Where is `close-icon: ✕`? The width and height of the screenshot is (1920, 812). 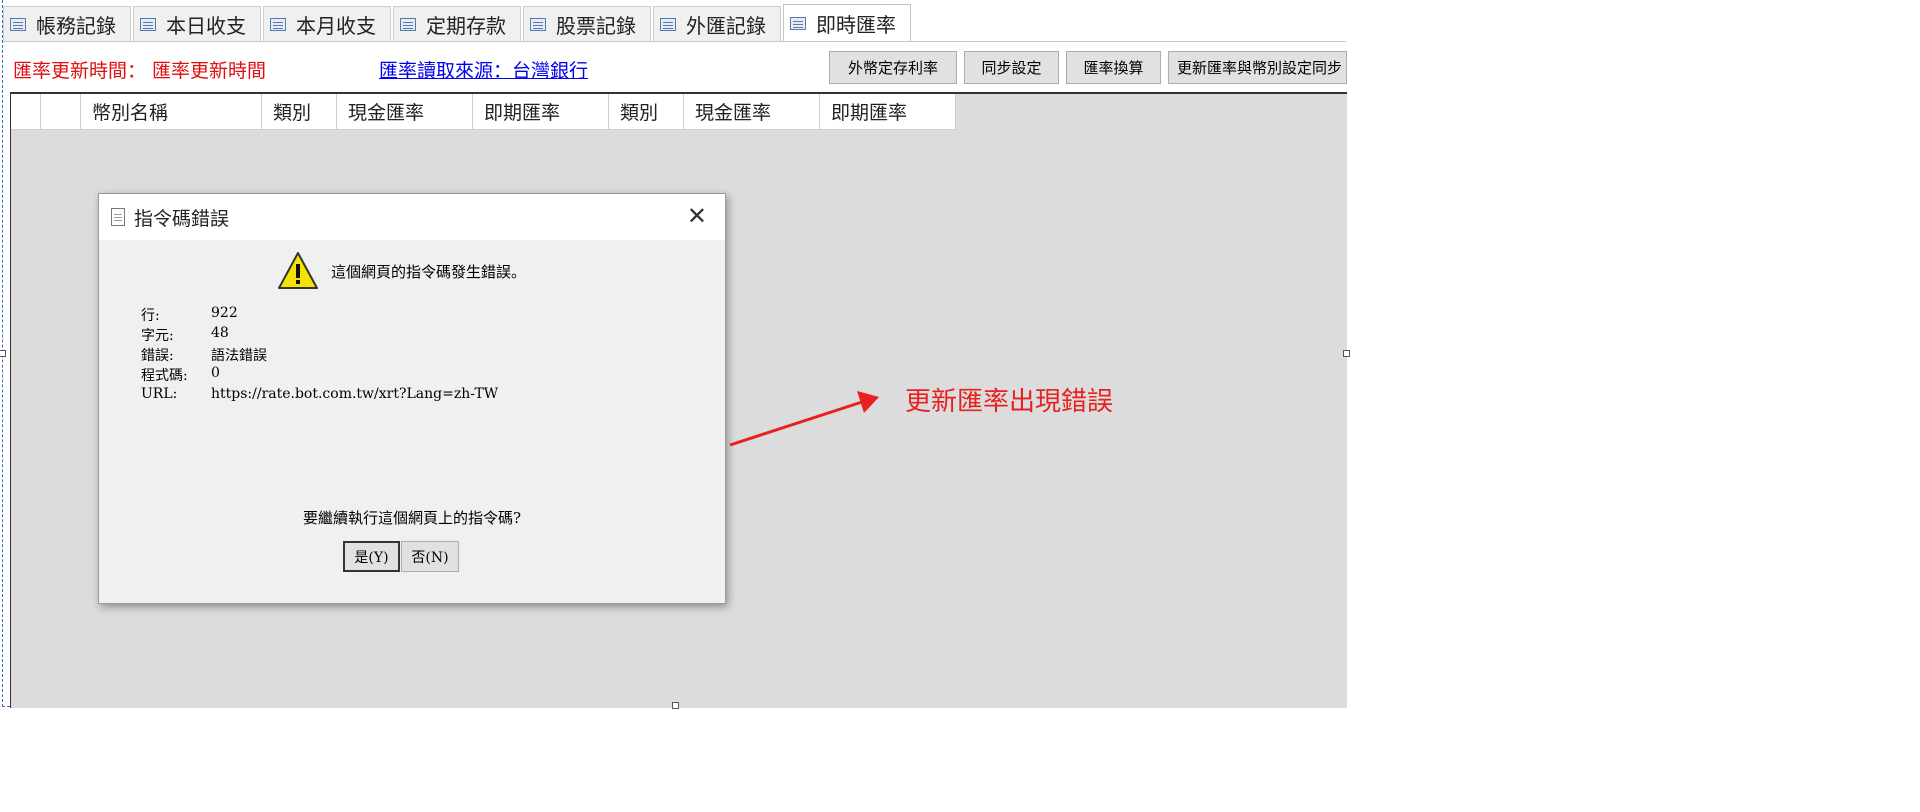
close-icon: ✕ is located at coordinates (697, 216).